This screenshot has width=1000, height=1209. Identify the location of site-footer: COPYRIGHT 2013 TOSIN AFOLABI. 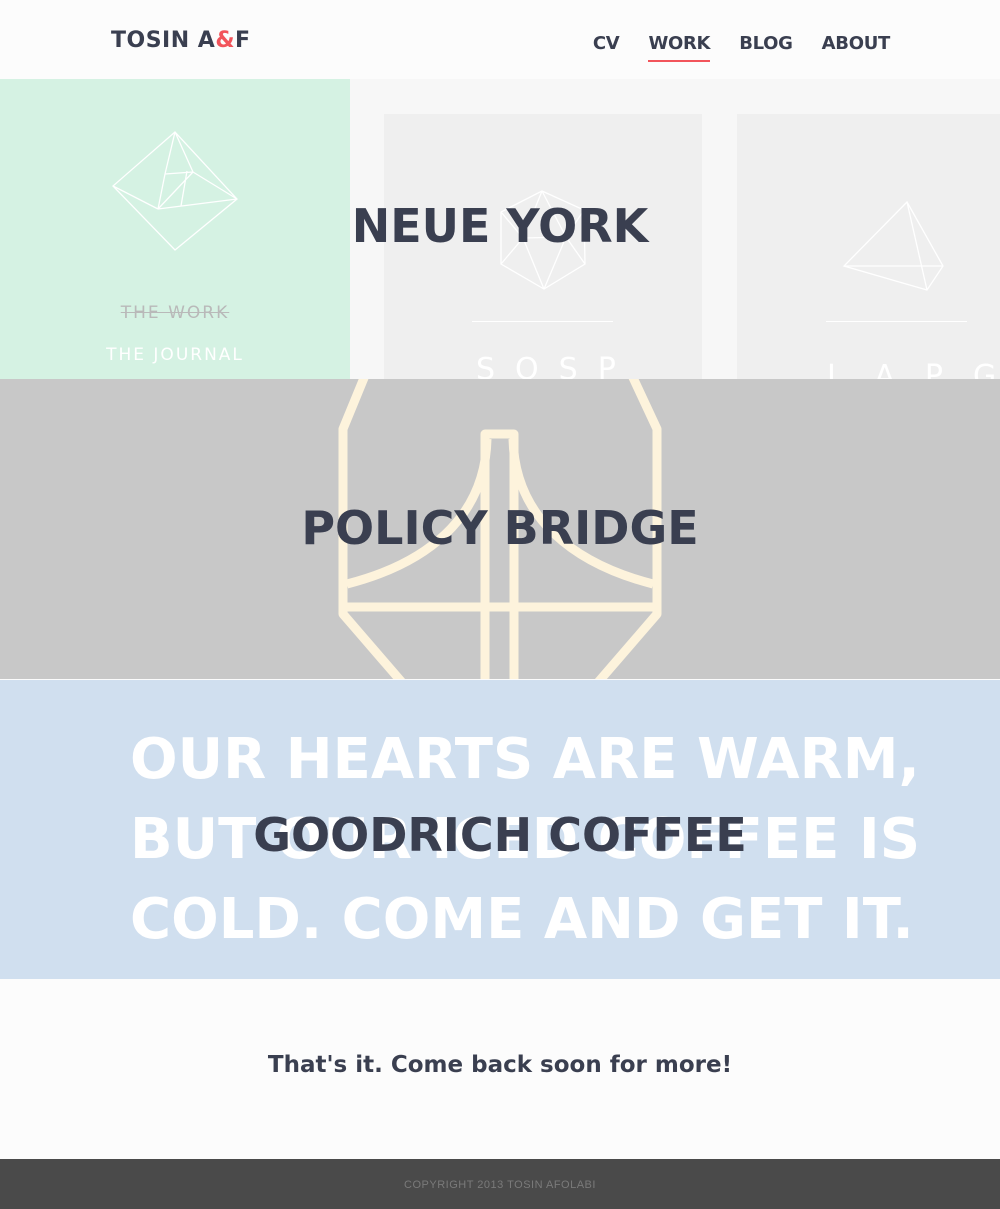
(500, 1184).